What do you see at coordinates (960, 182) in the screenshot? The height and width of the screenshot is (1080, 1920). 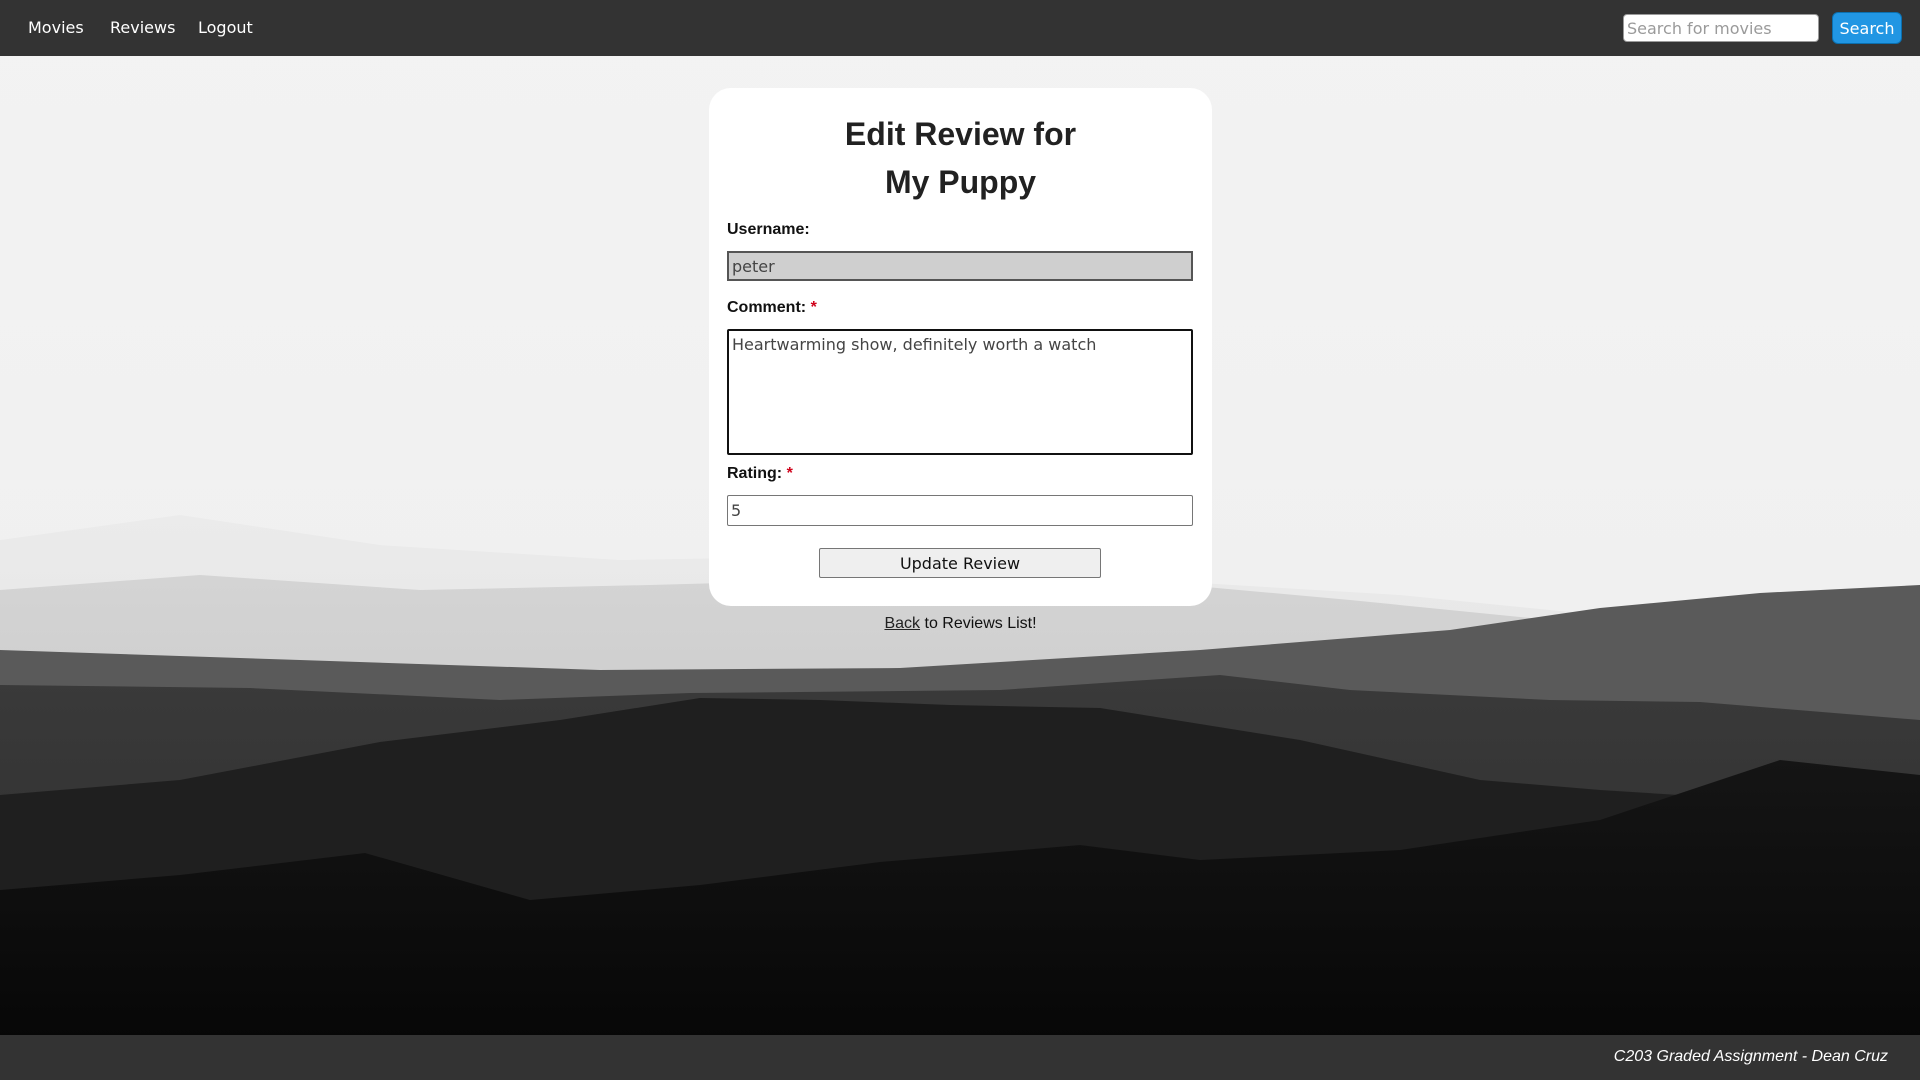 I see `movie-title: My Puppy` at bounding box center [960, 182].